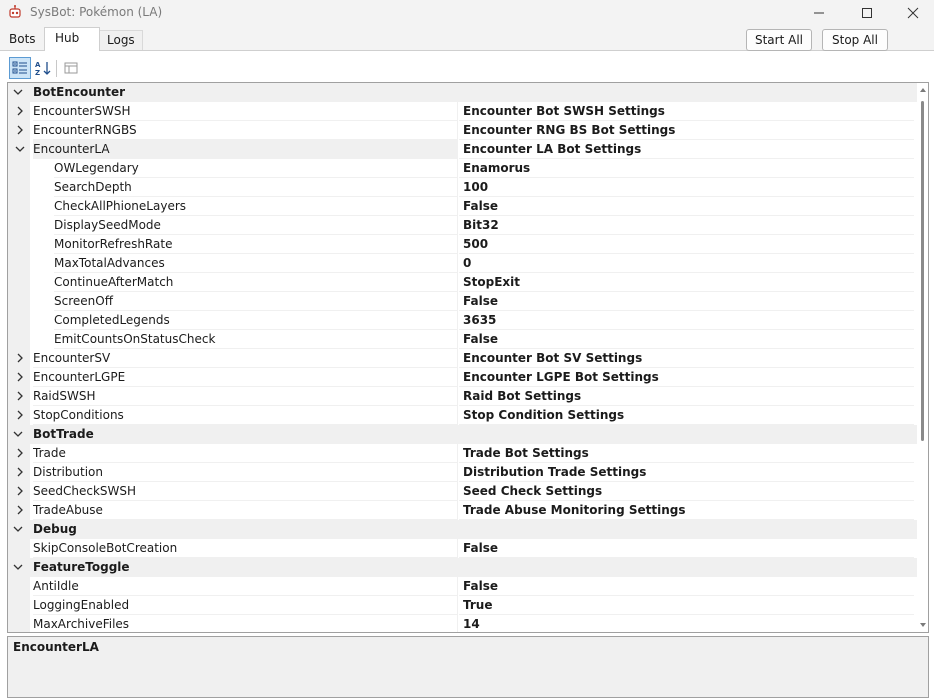 The height and width of the screenshot is (699, 934). Describe the element at coordinates (686, 472) in the screenshot. I see `property-value: Distribution Trade Settings` at that location.